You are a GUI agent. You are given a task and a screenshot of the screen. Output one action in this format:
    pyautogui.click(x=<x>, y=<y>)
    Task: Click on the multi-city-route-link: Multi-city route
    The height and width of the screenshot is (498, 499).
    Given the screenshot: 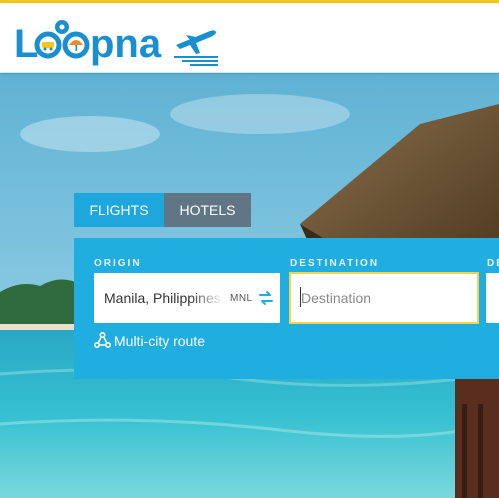 What is the action you would take?
    pyautogui.click(x=149, y=340)
    